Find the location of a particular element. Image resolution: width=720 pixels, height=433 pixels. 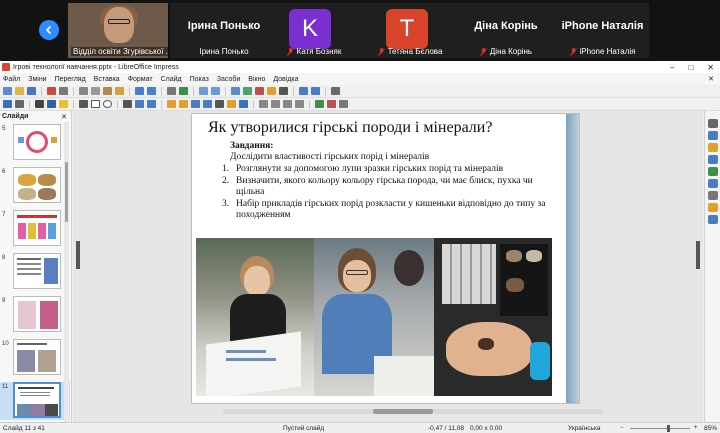

fill-color-icon is located at coordinates (63, 104).